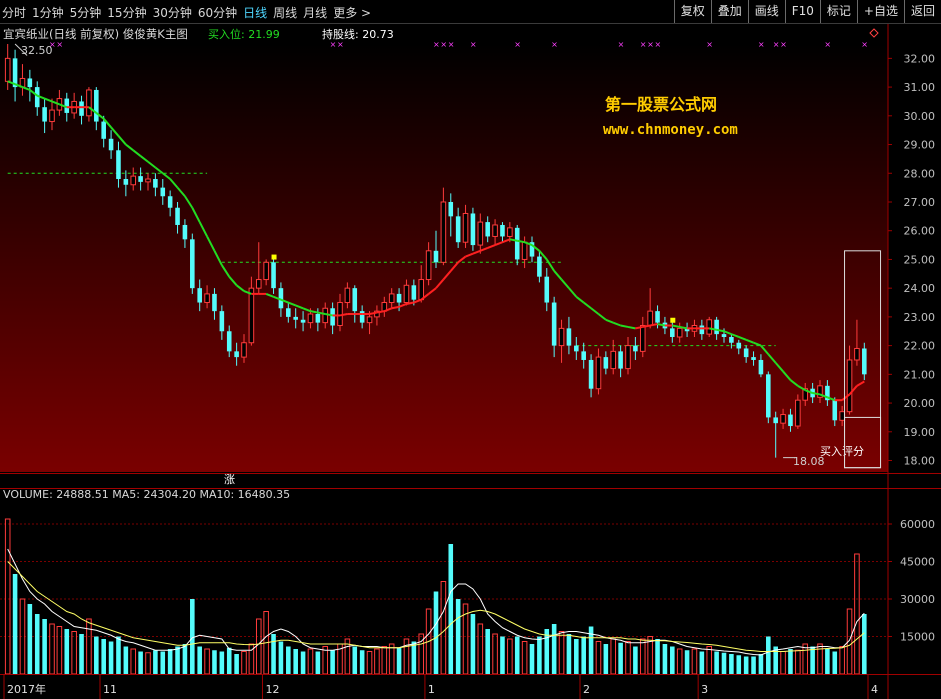  Describe the element at coordinates (920, 87) in the screenshot. I see `price-tick-label: 31.00` at that location.